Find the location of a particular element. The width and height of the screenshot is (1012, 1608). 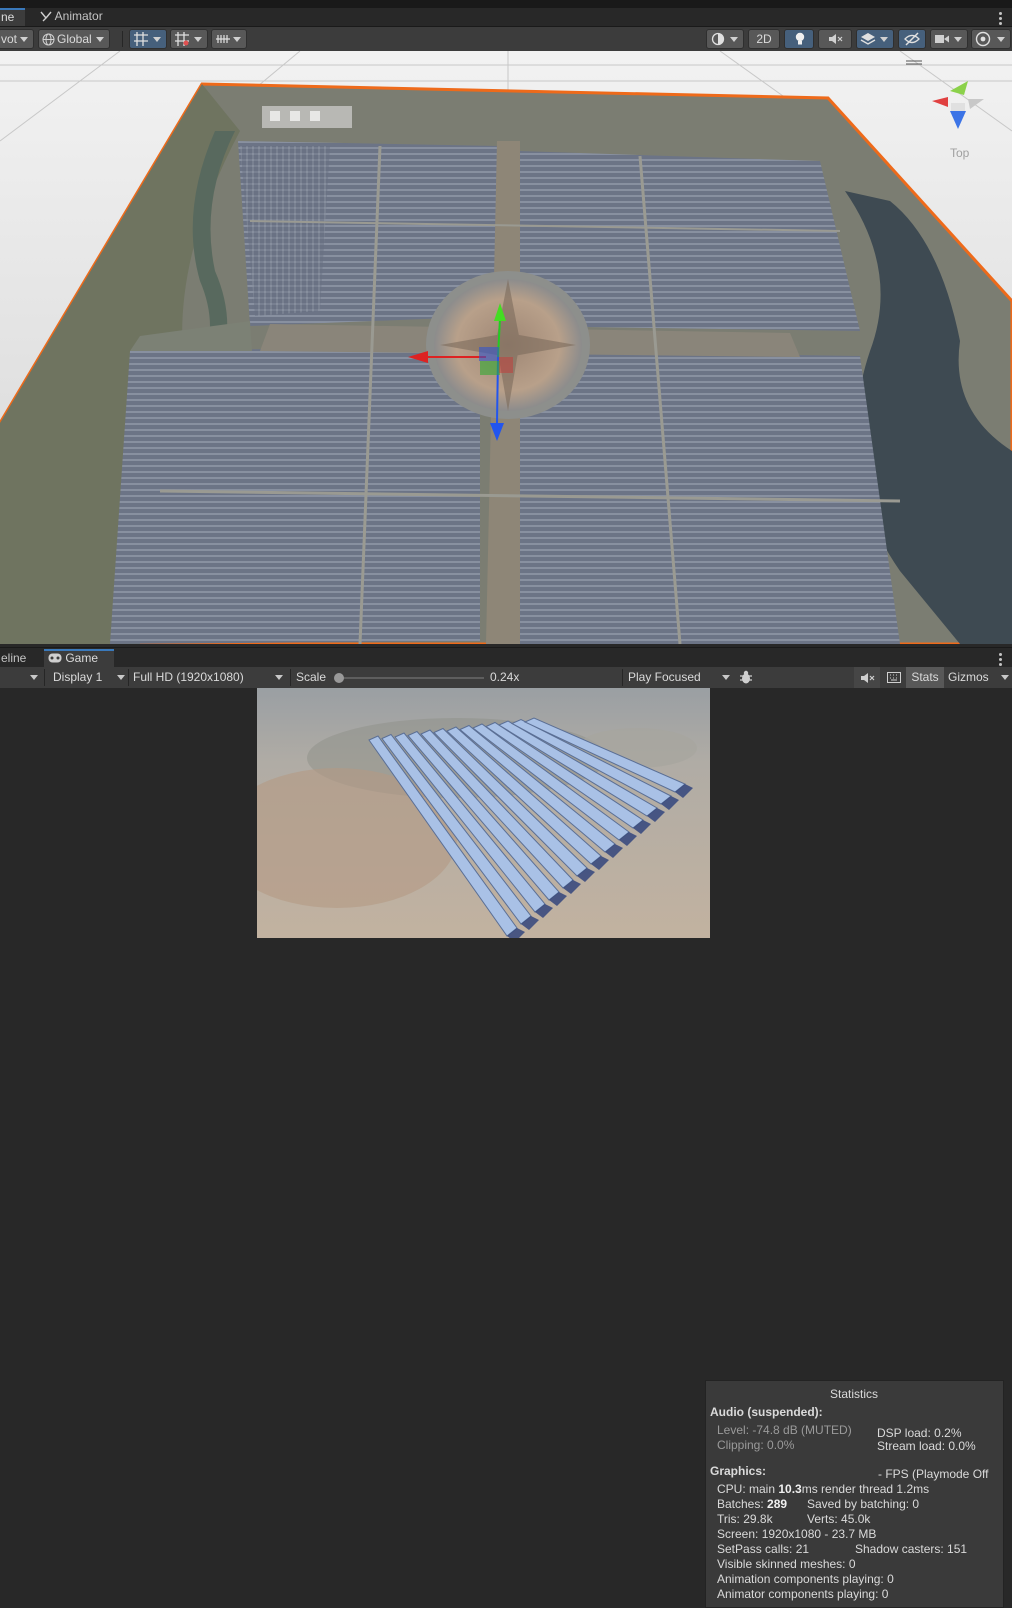

tab-timeline: eline is located at coordinates (13, 659).